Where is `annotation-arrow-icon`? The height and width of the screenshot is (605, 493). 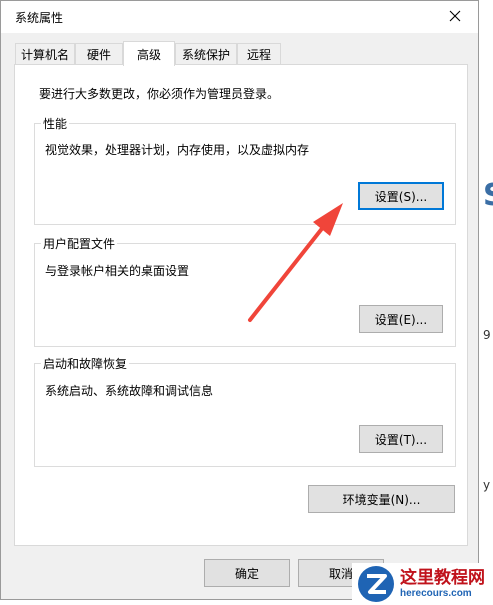
annotation-arrow-icon is located at coordinates (295, 262).